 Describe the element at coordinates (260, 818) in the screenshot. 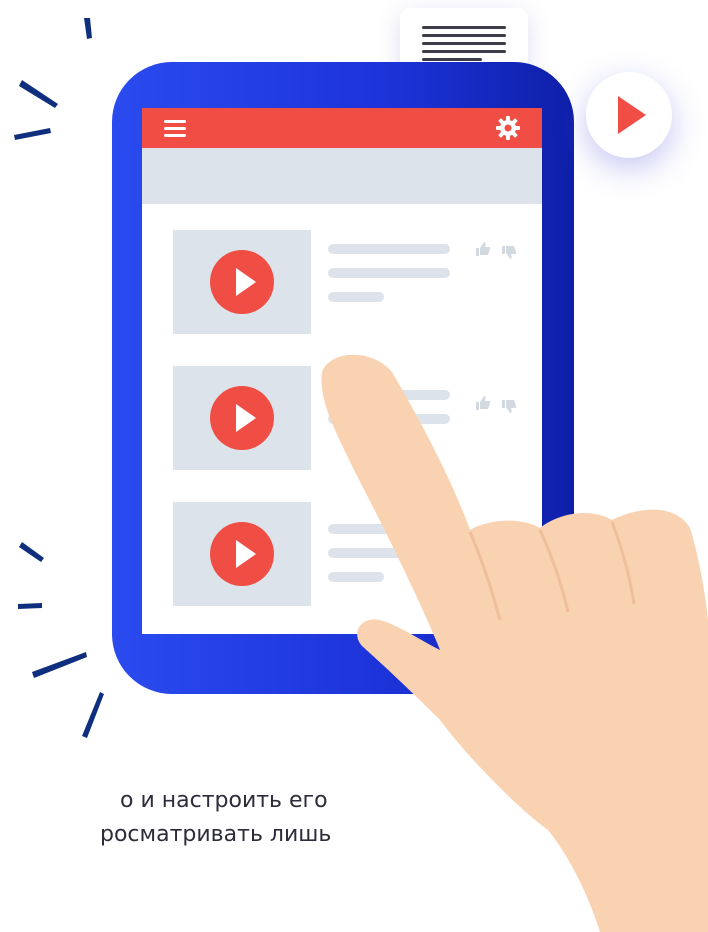

I see `caption: о и настроить его росматривать лишь` at that location.